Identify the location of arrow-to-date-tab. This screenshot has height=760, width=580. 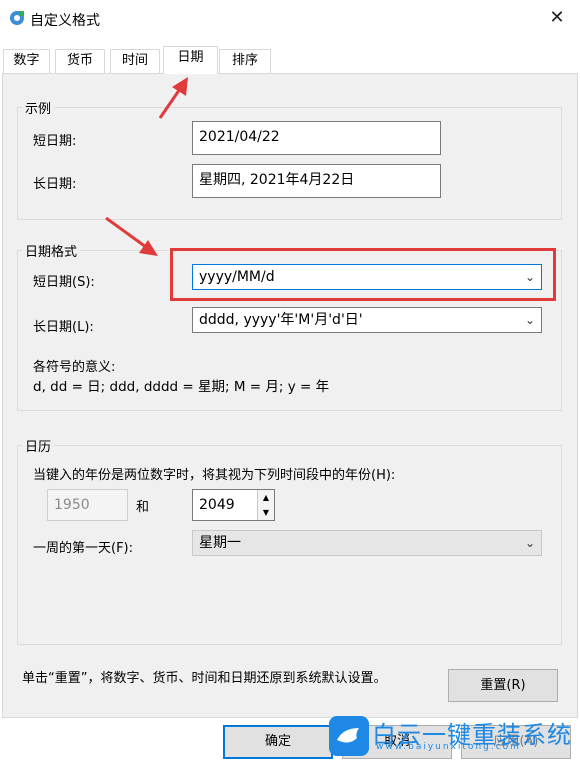
(173, 98).